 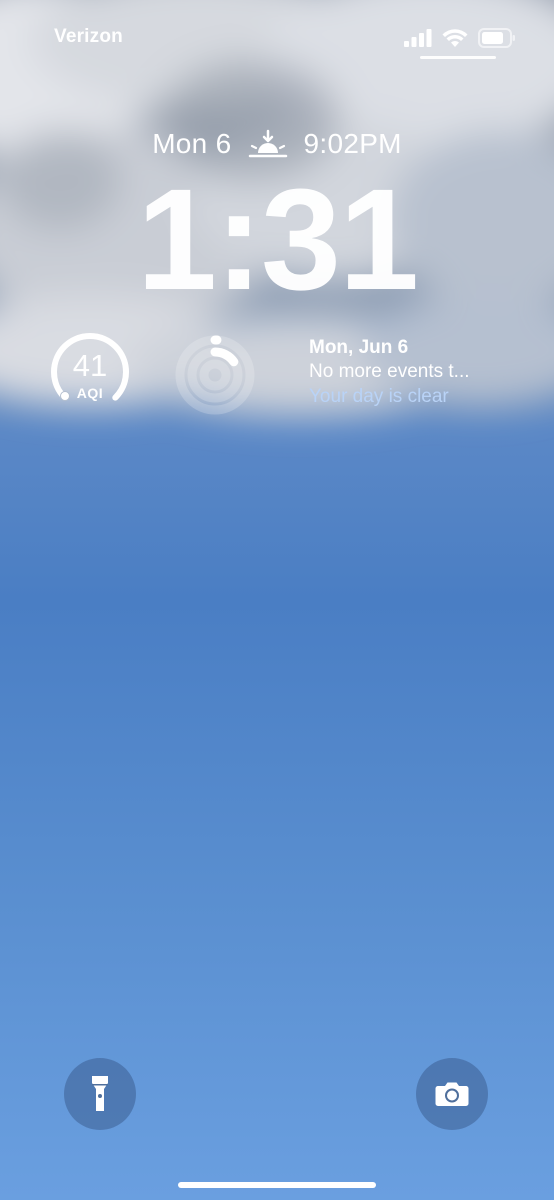 I want to click on battery-icon, so click(x=496, y=38).